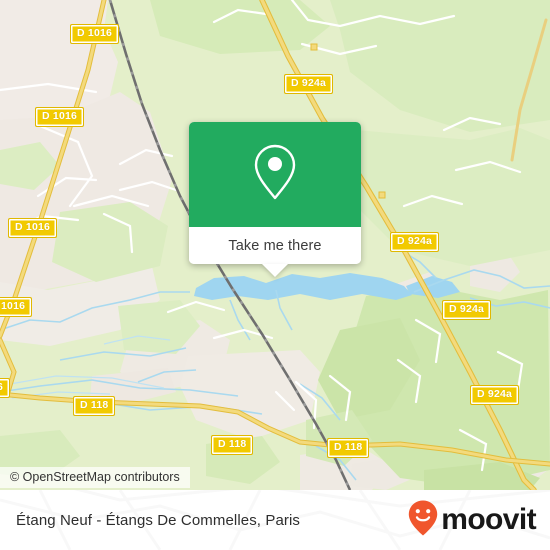 The height and width of the screenshot is (550, 550). I want to click on card-pin-area, so click(275, 174).